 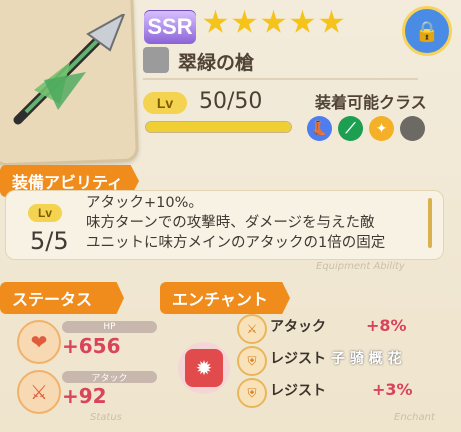 I want to click on level-value: 50/50, so click(x=231, y=101).